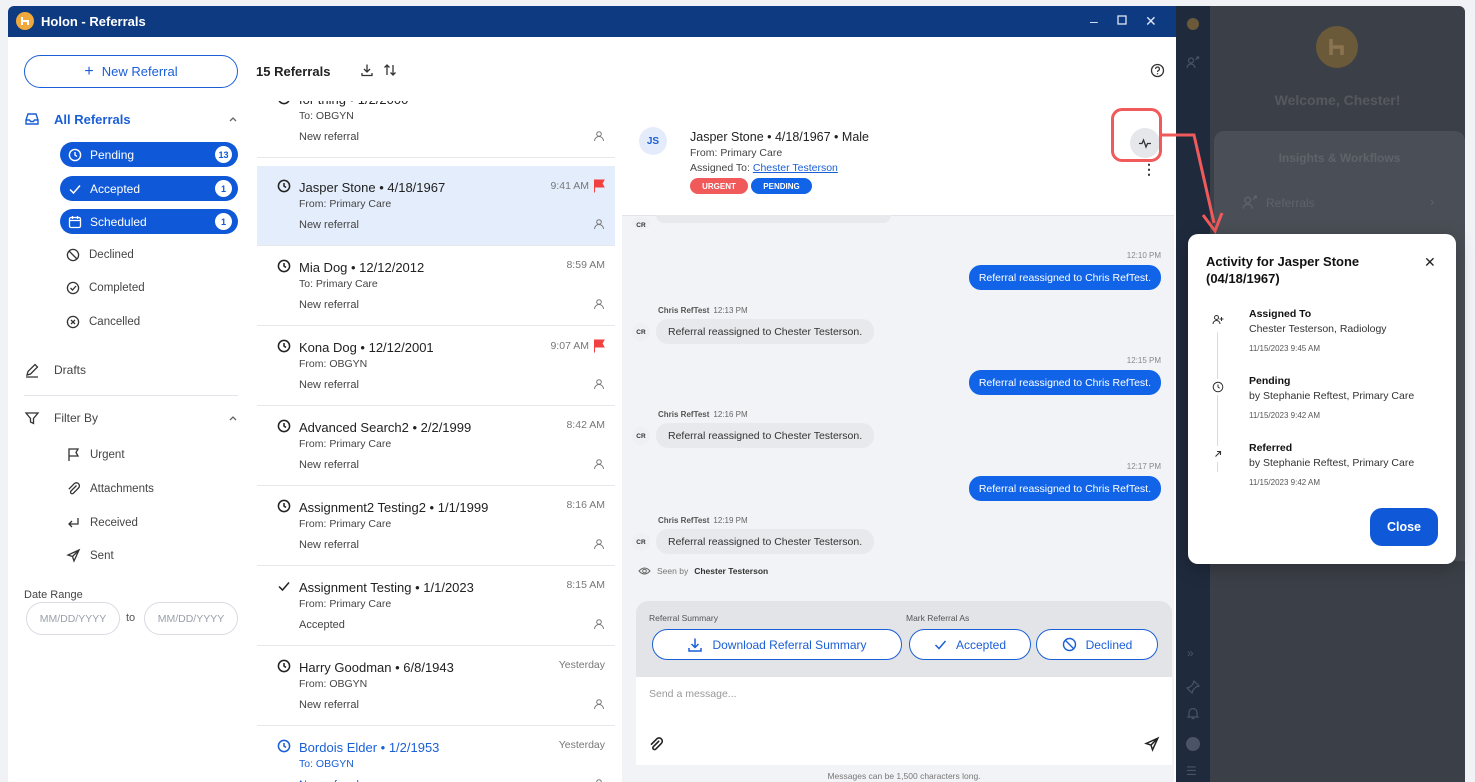 Image resolution: width=1475 pixels, height=782 pixels. I want to click on date-from-input: MM/DD/YYYY, so click(73, 618).